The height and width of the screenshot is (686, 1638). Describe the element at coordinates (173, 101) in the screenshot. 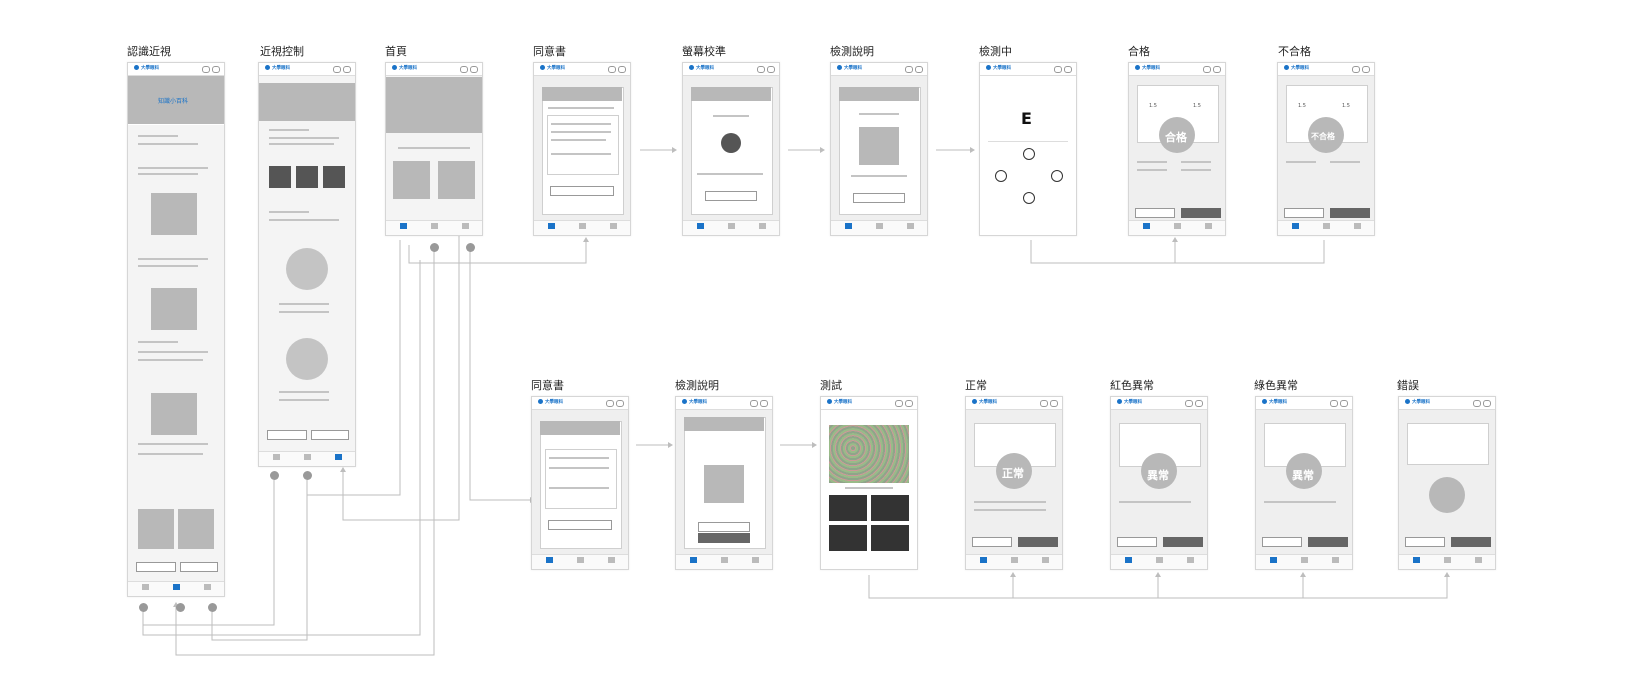

I see `know-title: 知識小百科` at that location.